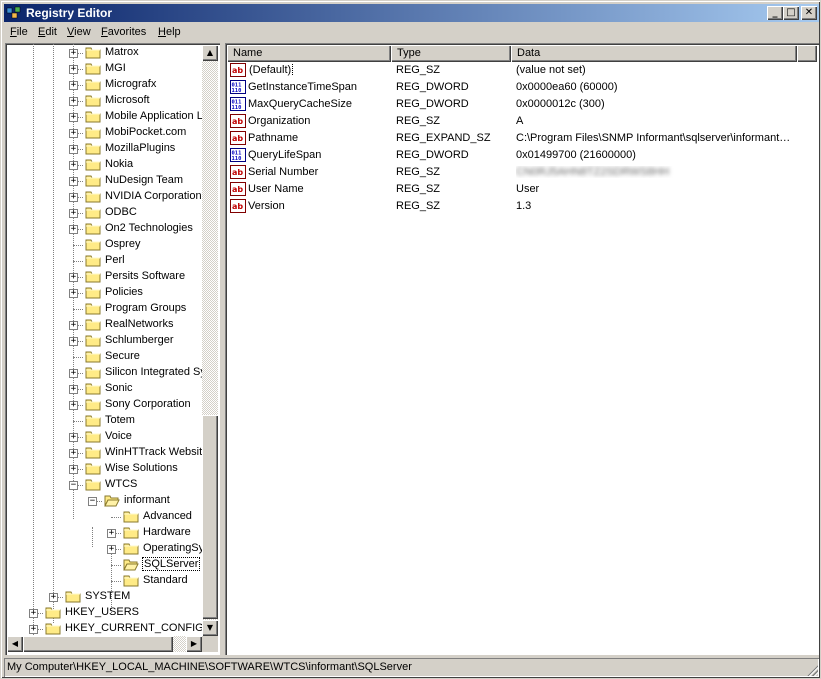  What do you see at coordinates (103, 277) in the screenshot?
I see `tree-item-persits-software: + Persits Software` at bounding box center [103, 277].